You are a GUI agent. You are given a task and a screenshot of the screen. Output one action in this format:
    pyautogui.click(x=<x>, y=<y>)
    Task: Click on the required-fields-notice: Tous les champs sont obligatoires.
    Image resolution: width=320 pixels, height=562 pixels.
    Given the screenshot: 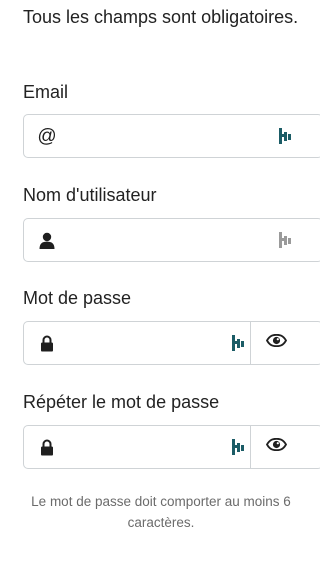 What is the action you would take?
    pyautogui.click(x=161, y=17)
    